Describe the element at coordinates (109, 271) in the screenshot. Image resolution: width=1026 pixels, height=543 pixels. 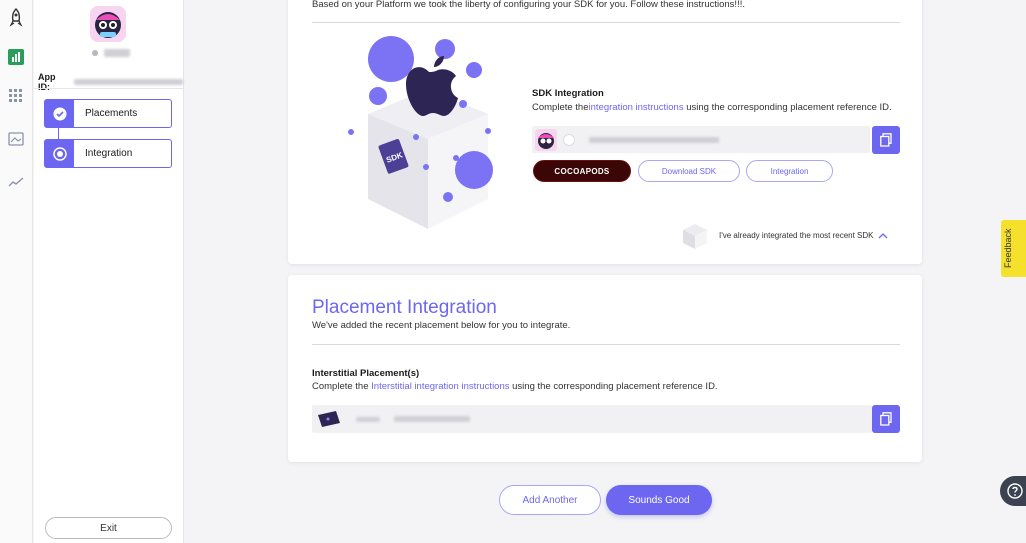
I see `sidebar: App ID: Placements Integration Exit` at that location.